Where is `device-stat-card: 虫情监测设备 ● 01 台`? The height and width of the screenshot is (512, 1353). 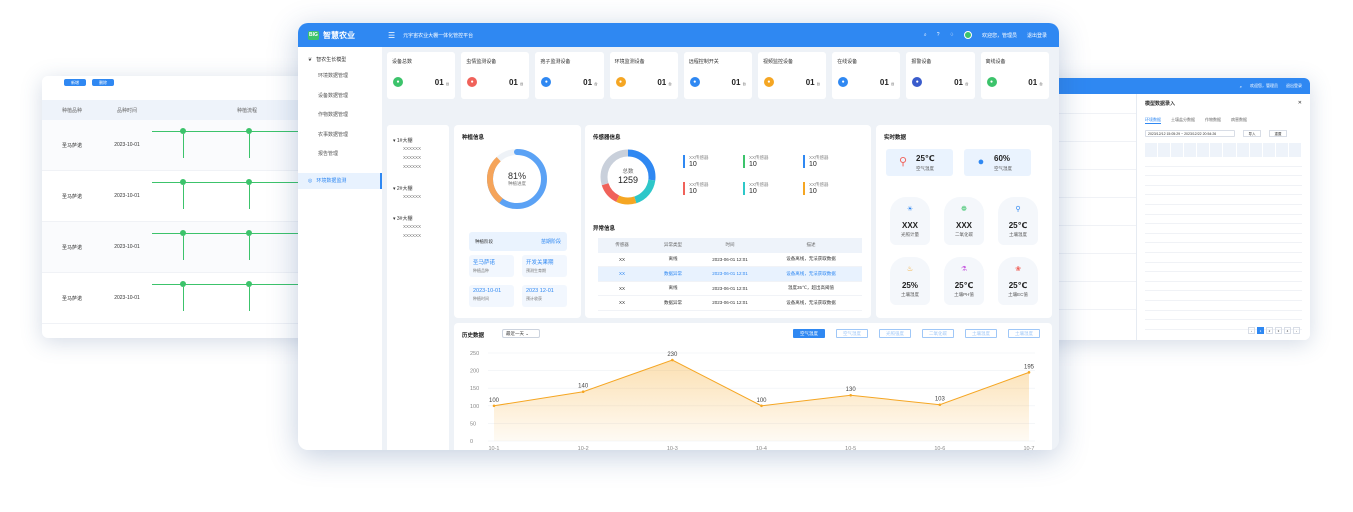
device-stat-card: 虫情监测设备 ● 01 台 is located at coordinates (495, 75).